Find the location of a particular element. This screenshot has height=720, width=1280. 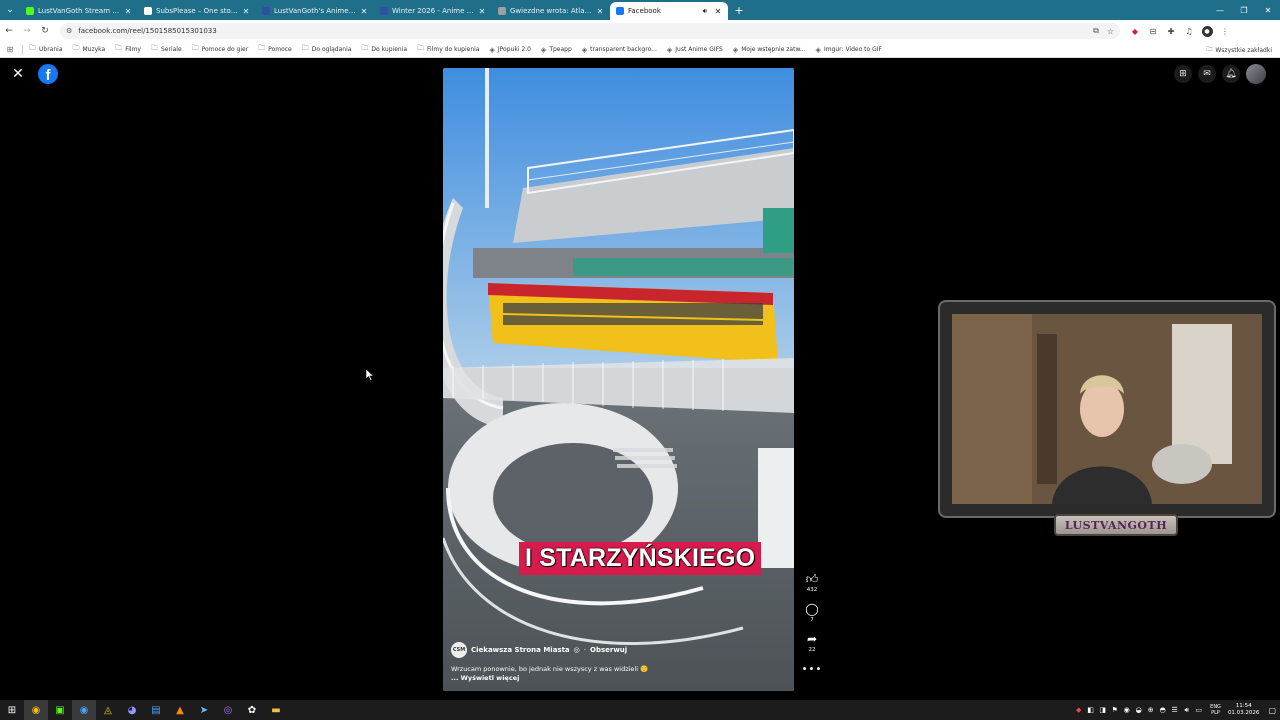

extension-icon: ◆ is located at coordinates (1135, 31).